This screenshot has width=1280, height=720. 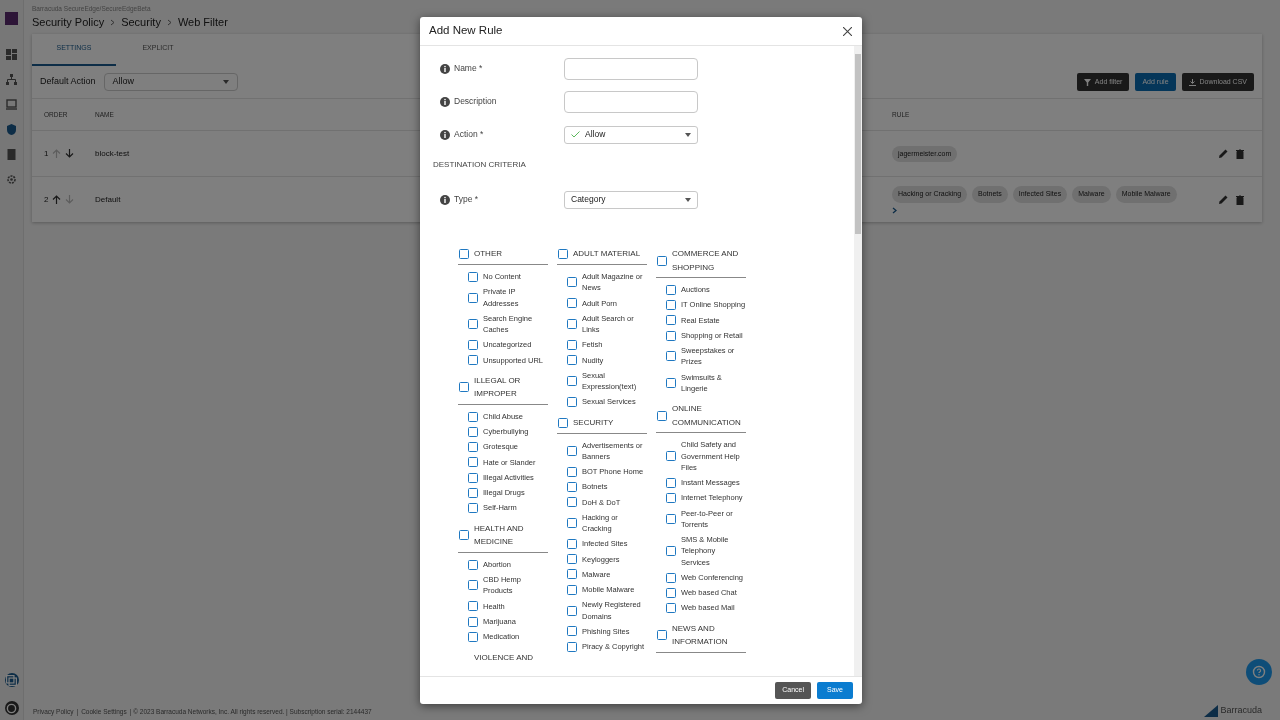 What do you see at coordinates (46, 199) in the screenshot?
I see `order-number: 2` at bounding box center [46, 199].